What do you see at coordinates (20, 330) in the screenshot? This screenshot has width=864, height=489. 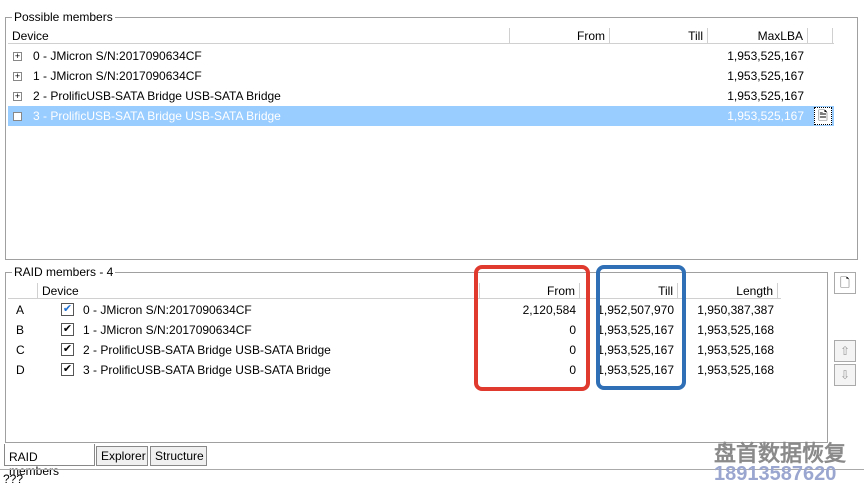 I see `letter-cell: B` at bounding box center [20, 330].